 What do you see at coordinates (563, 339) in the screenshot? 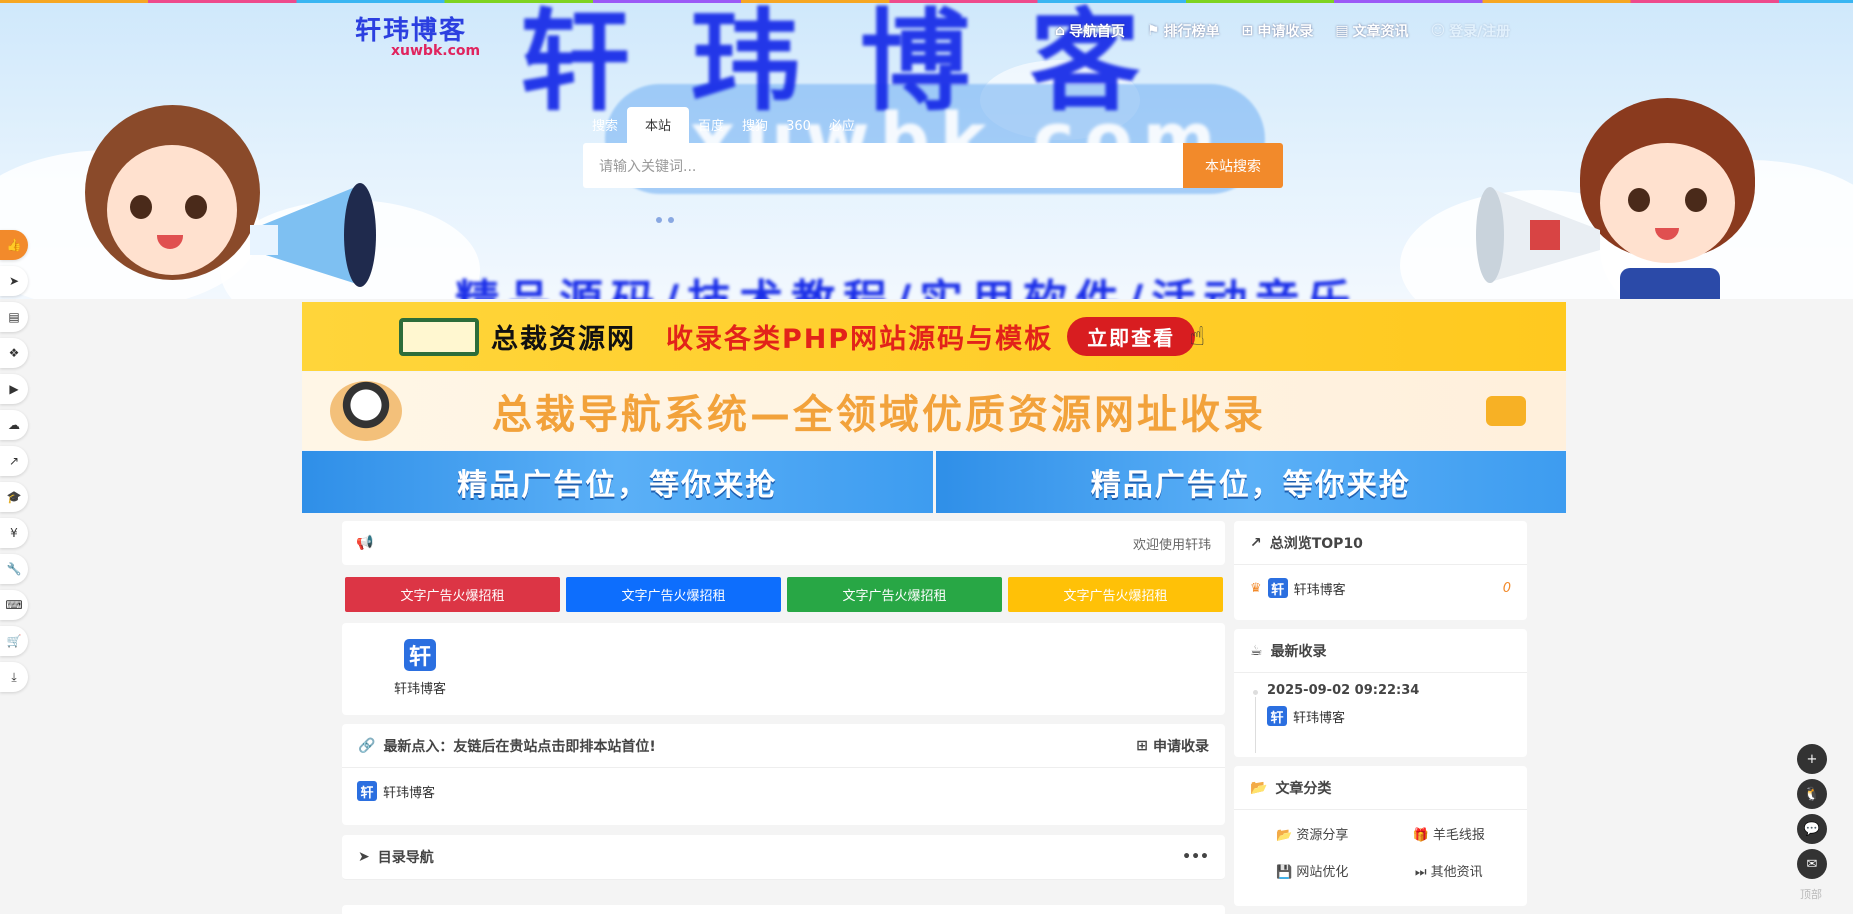
I see `banner1-title: 总裁资源网` at bounding box center [563, 339].